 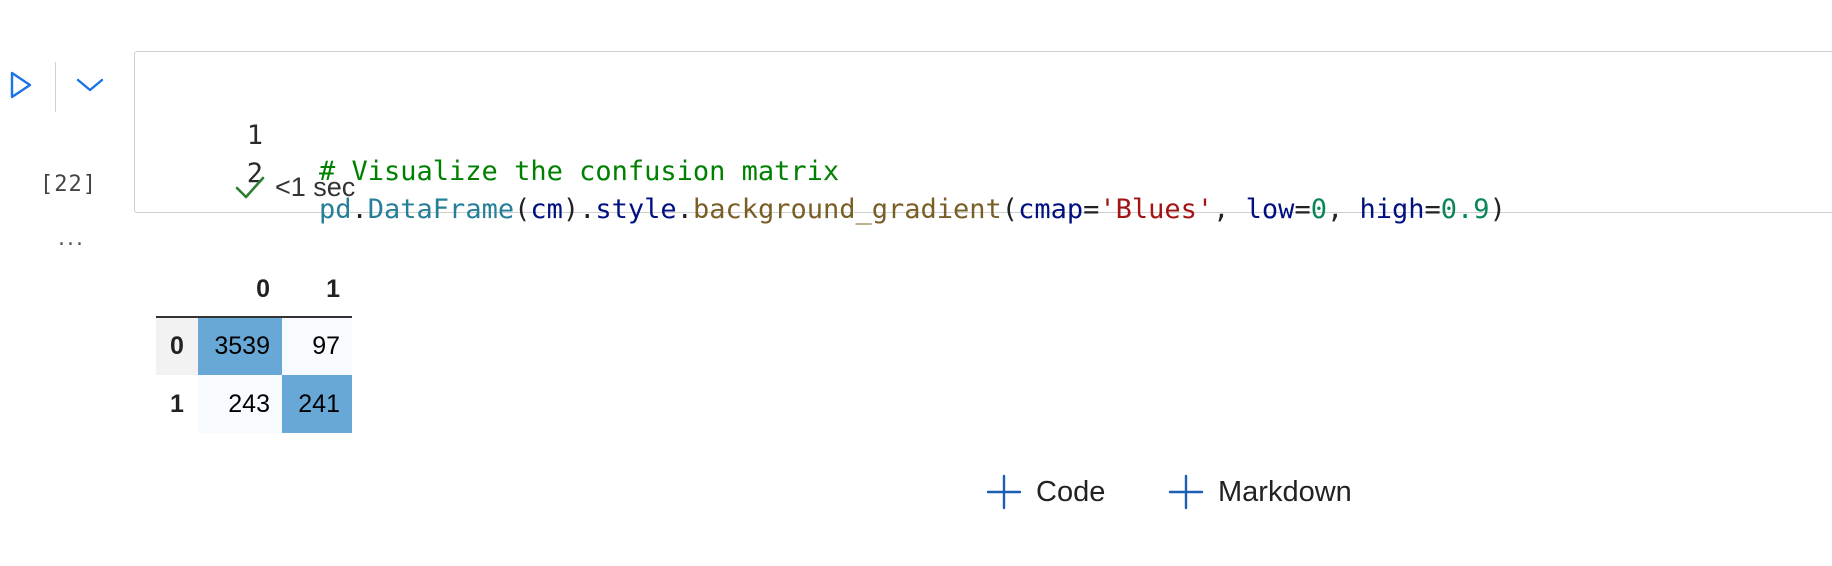 I want to click on code-token-var: low, so click(x=1270, y=209).